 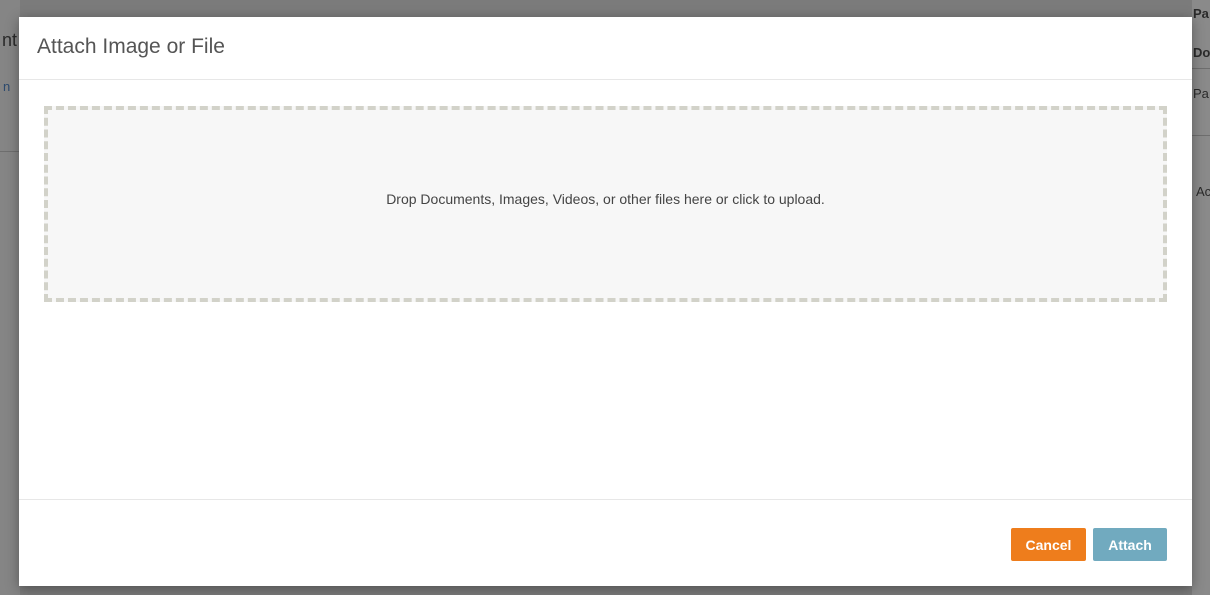 What do you see at coordinates (1201, 13) in the screenshot?
I see `background-header-fragment: Pa` at bounding box center [1201, 13].